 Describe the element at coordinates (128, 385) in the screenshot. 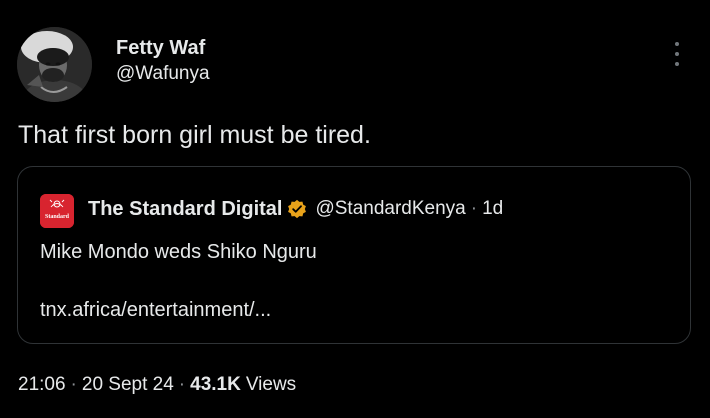

I see `tweet-date: 20 Sept 24` at that location.